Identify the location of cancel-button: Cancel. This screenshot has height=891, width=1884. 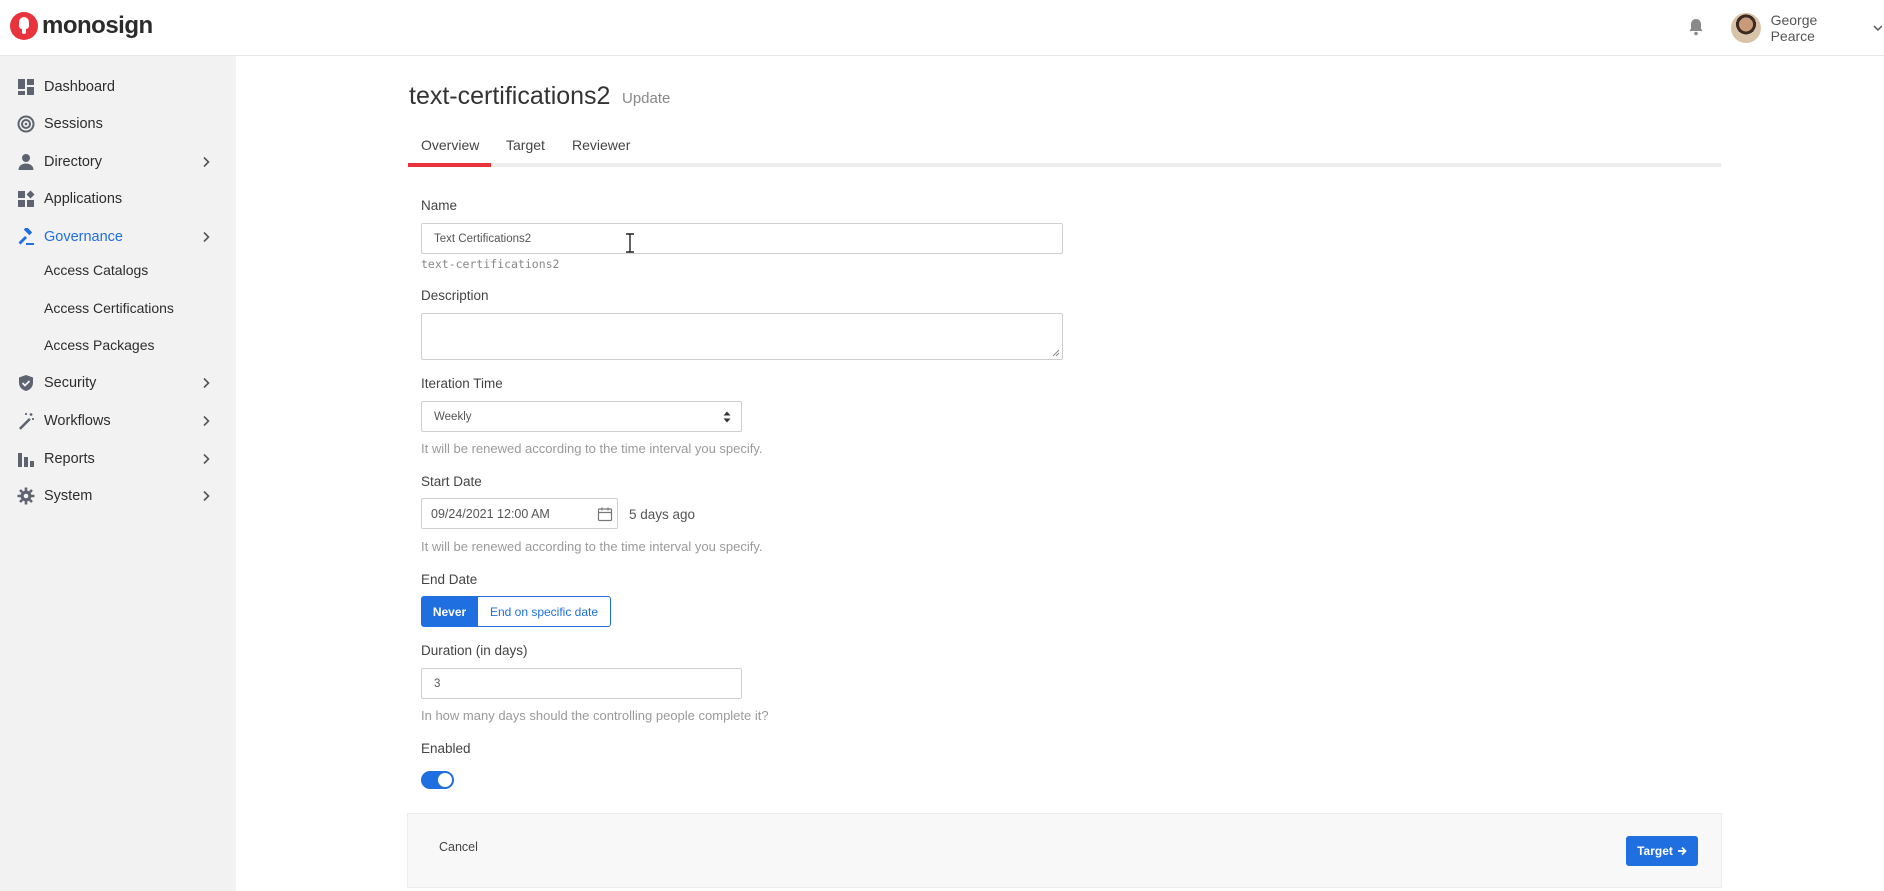
(458, 847).